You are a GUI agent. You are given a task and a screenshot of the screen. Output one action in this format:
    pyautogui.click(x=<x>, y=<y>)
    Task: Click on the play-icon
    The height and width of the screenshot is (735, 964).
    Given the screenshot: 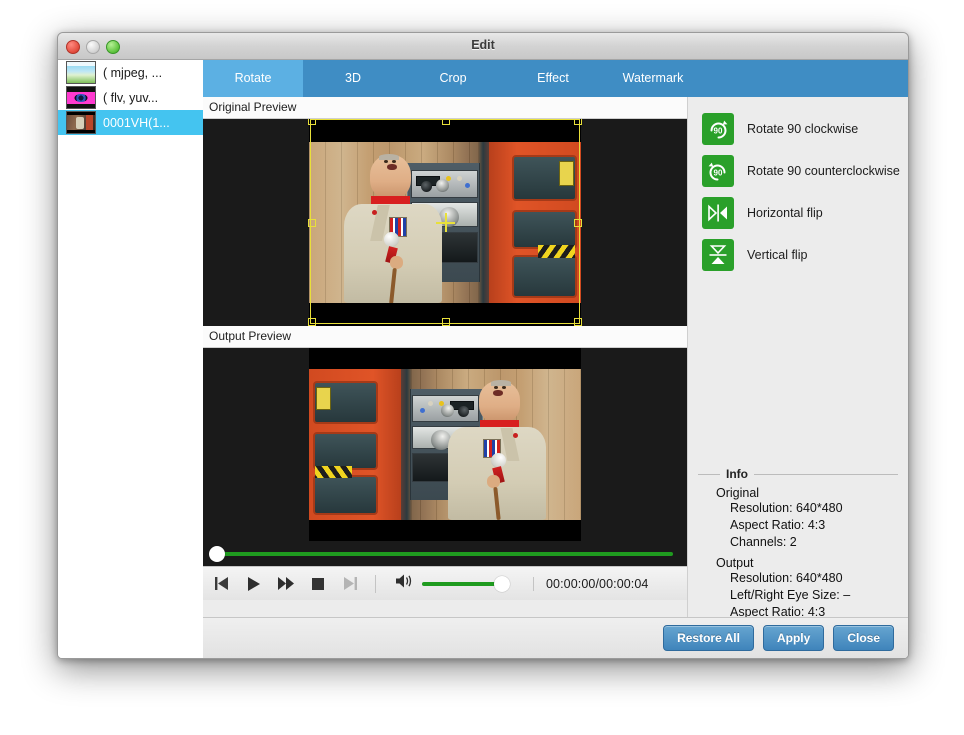 What is the action you would take?
    pyautogui.click(x=254, y=584)
    